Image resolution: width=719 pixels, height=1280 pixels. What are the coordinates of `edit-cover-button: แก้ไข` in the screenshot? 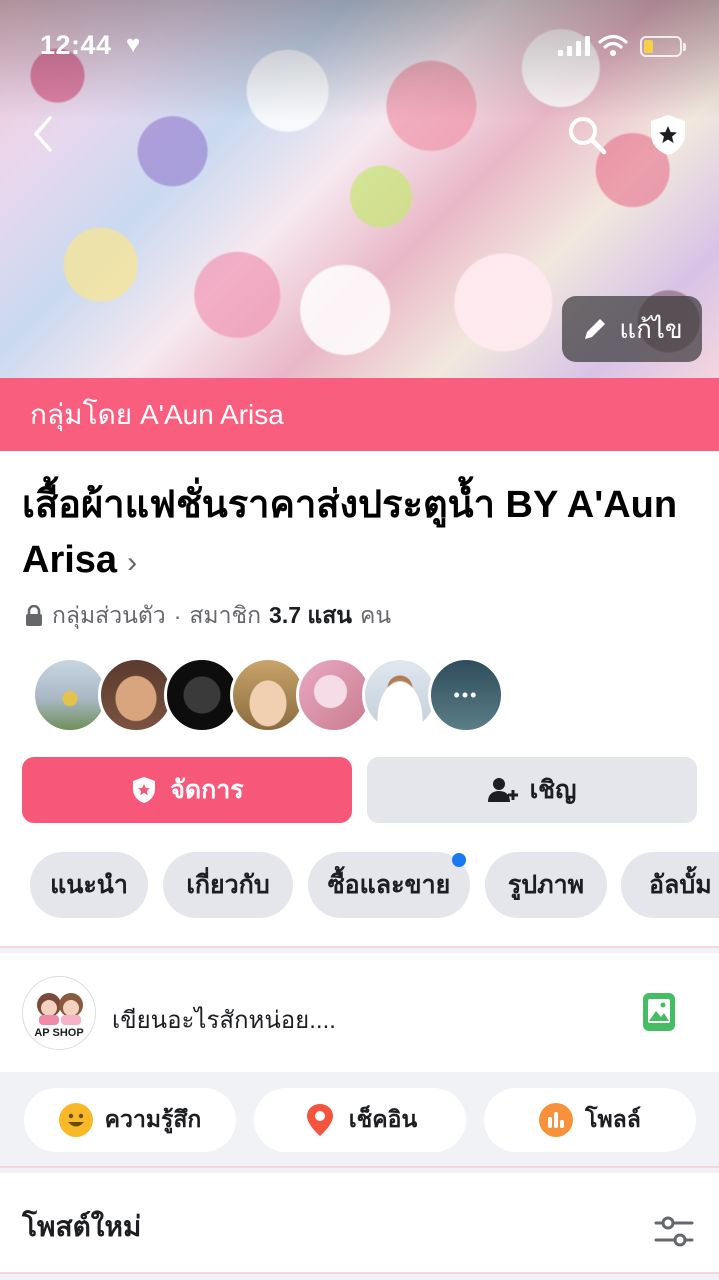 It's located at (632, 329).